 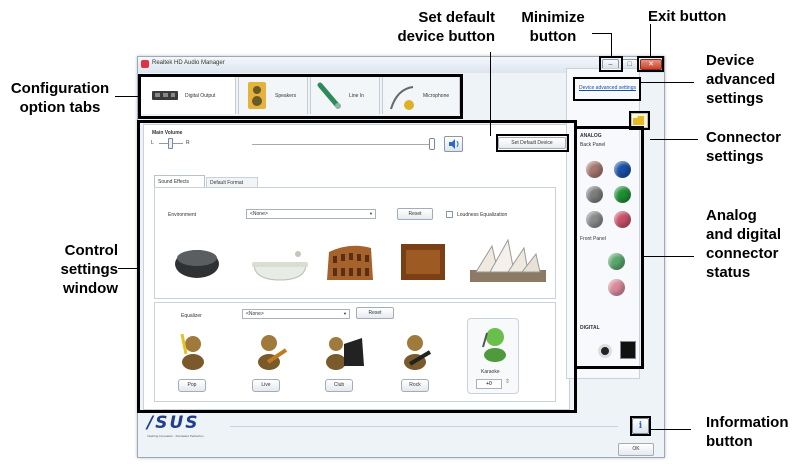 What do you see at coordinates (300, 96) in the screenshot?
I see `config-tabs-highlight` at bounding box center [300, 96].